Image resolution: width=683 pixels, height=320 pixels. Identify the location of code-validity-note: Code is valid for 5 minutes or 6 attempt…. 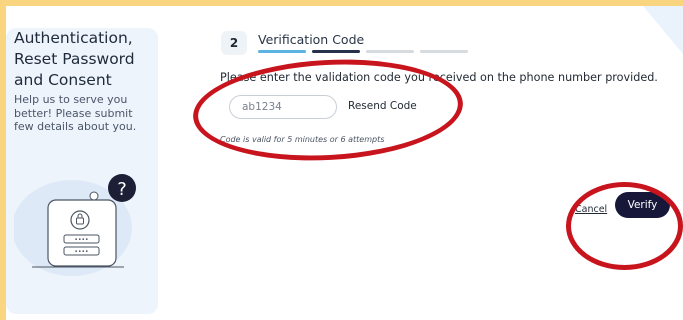
(302, 139).